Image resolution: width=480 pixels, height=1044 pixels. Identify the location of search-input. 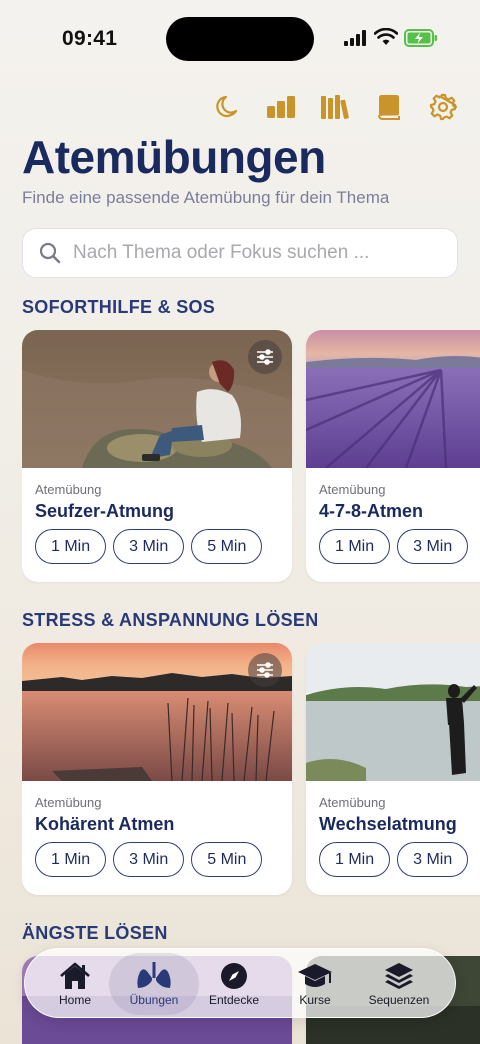
(253, 253).